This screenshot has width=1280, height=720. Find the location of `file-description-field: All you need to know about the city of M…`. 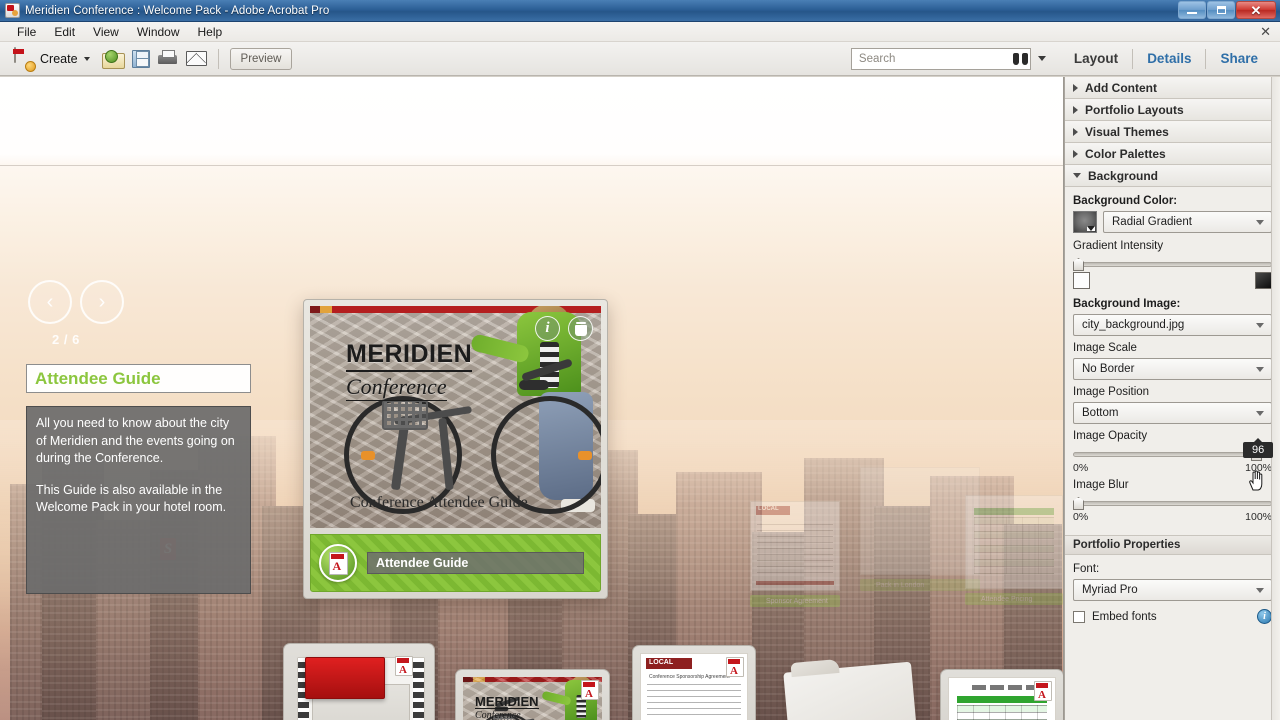

file-description-field: All you need to know about the city of M… is located at coordinates (138, 500).